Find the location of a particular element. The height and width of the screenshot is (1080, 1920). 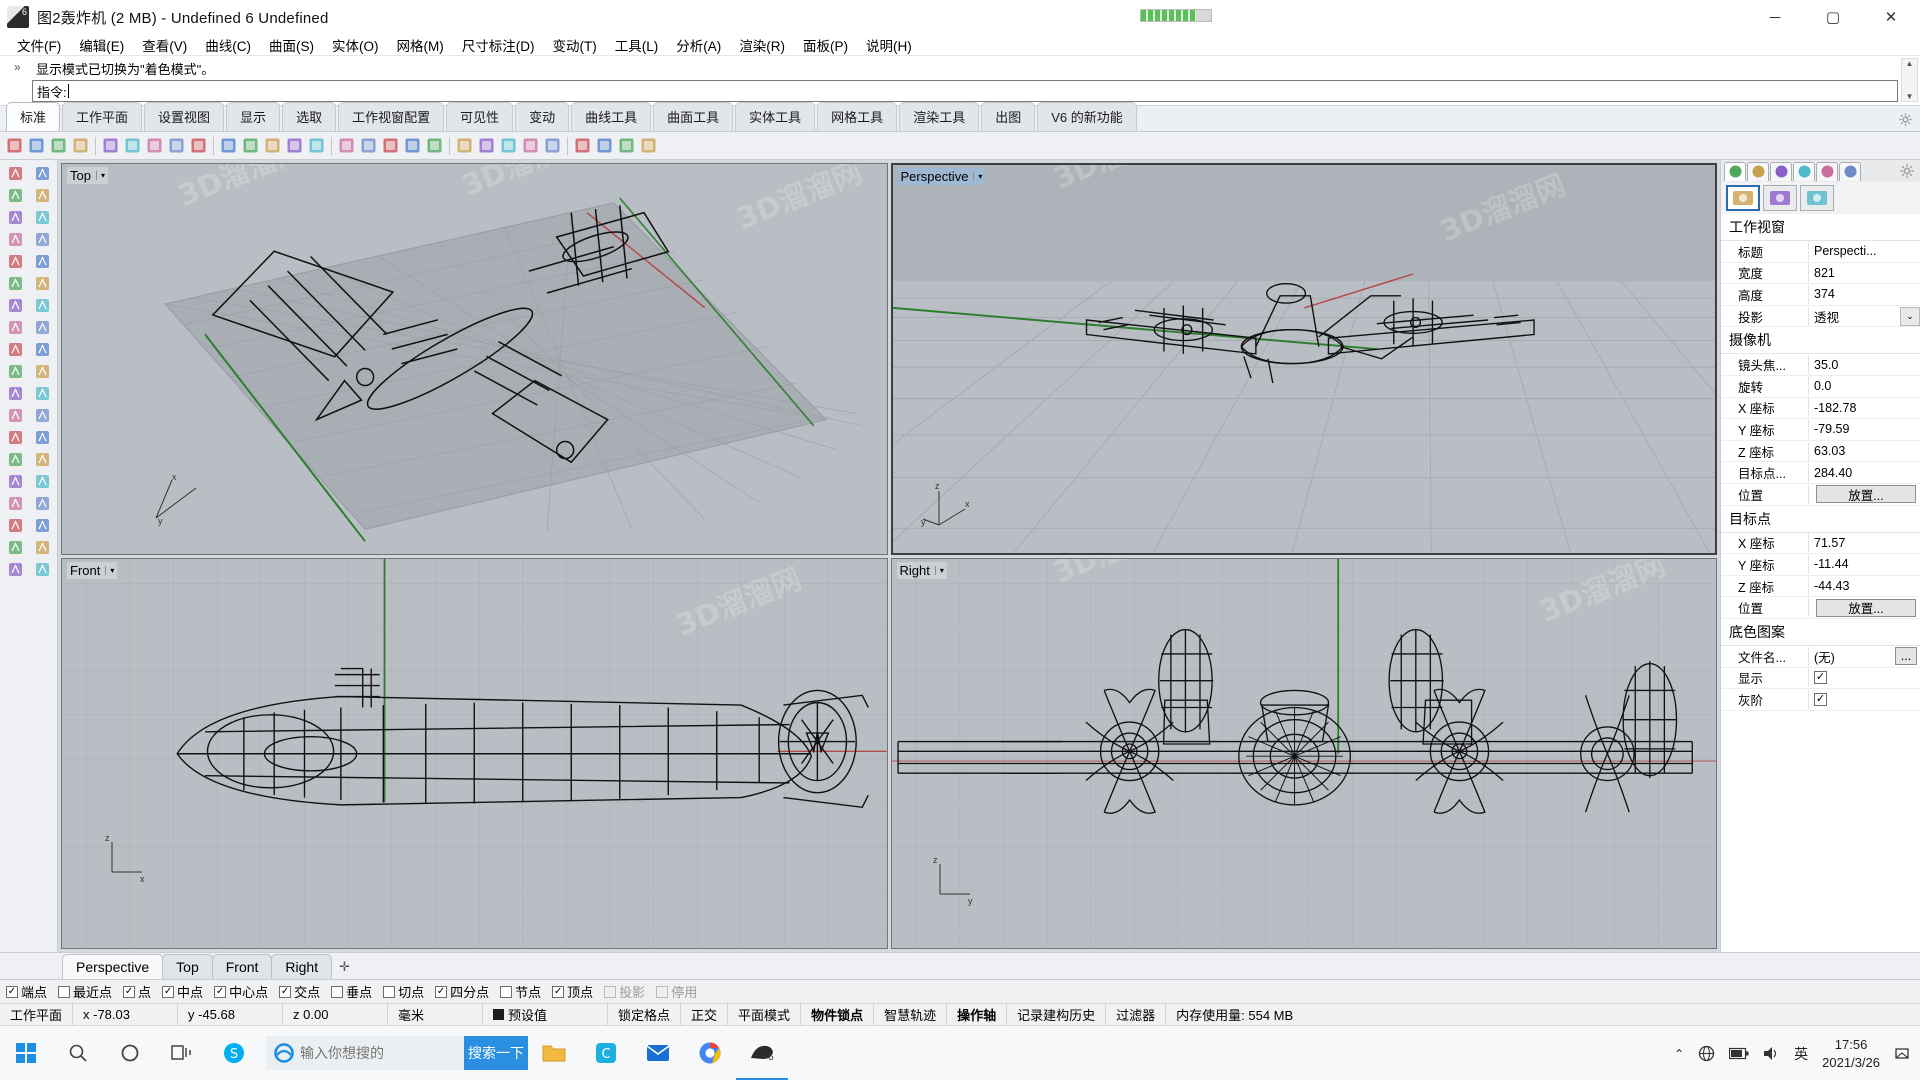

menu-item-2: 查看(V) is located at coordinates (164, 45).